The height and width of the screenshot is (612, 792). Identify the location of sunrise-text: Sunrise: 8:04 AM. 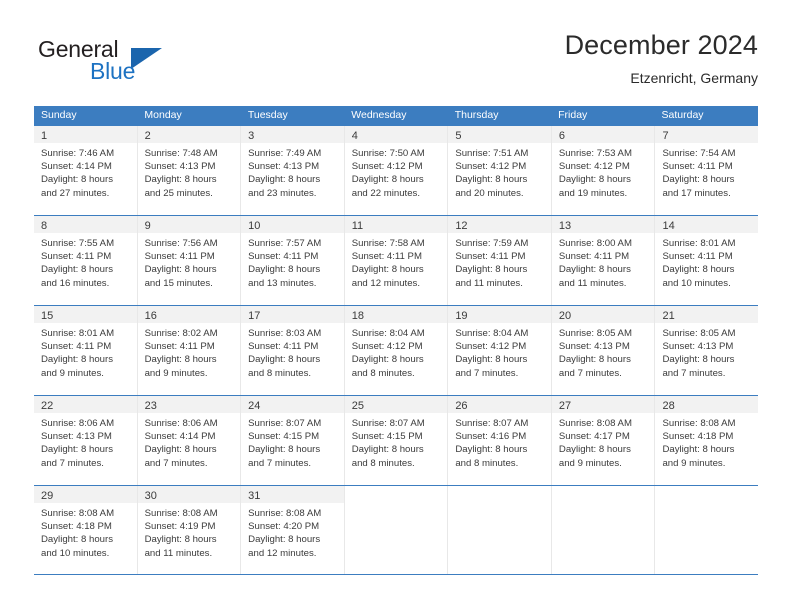
(388, 333).